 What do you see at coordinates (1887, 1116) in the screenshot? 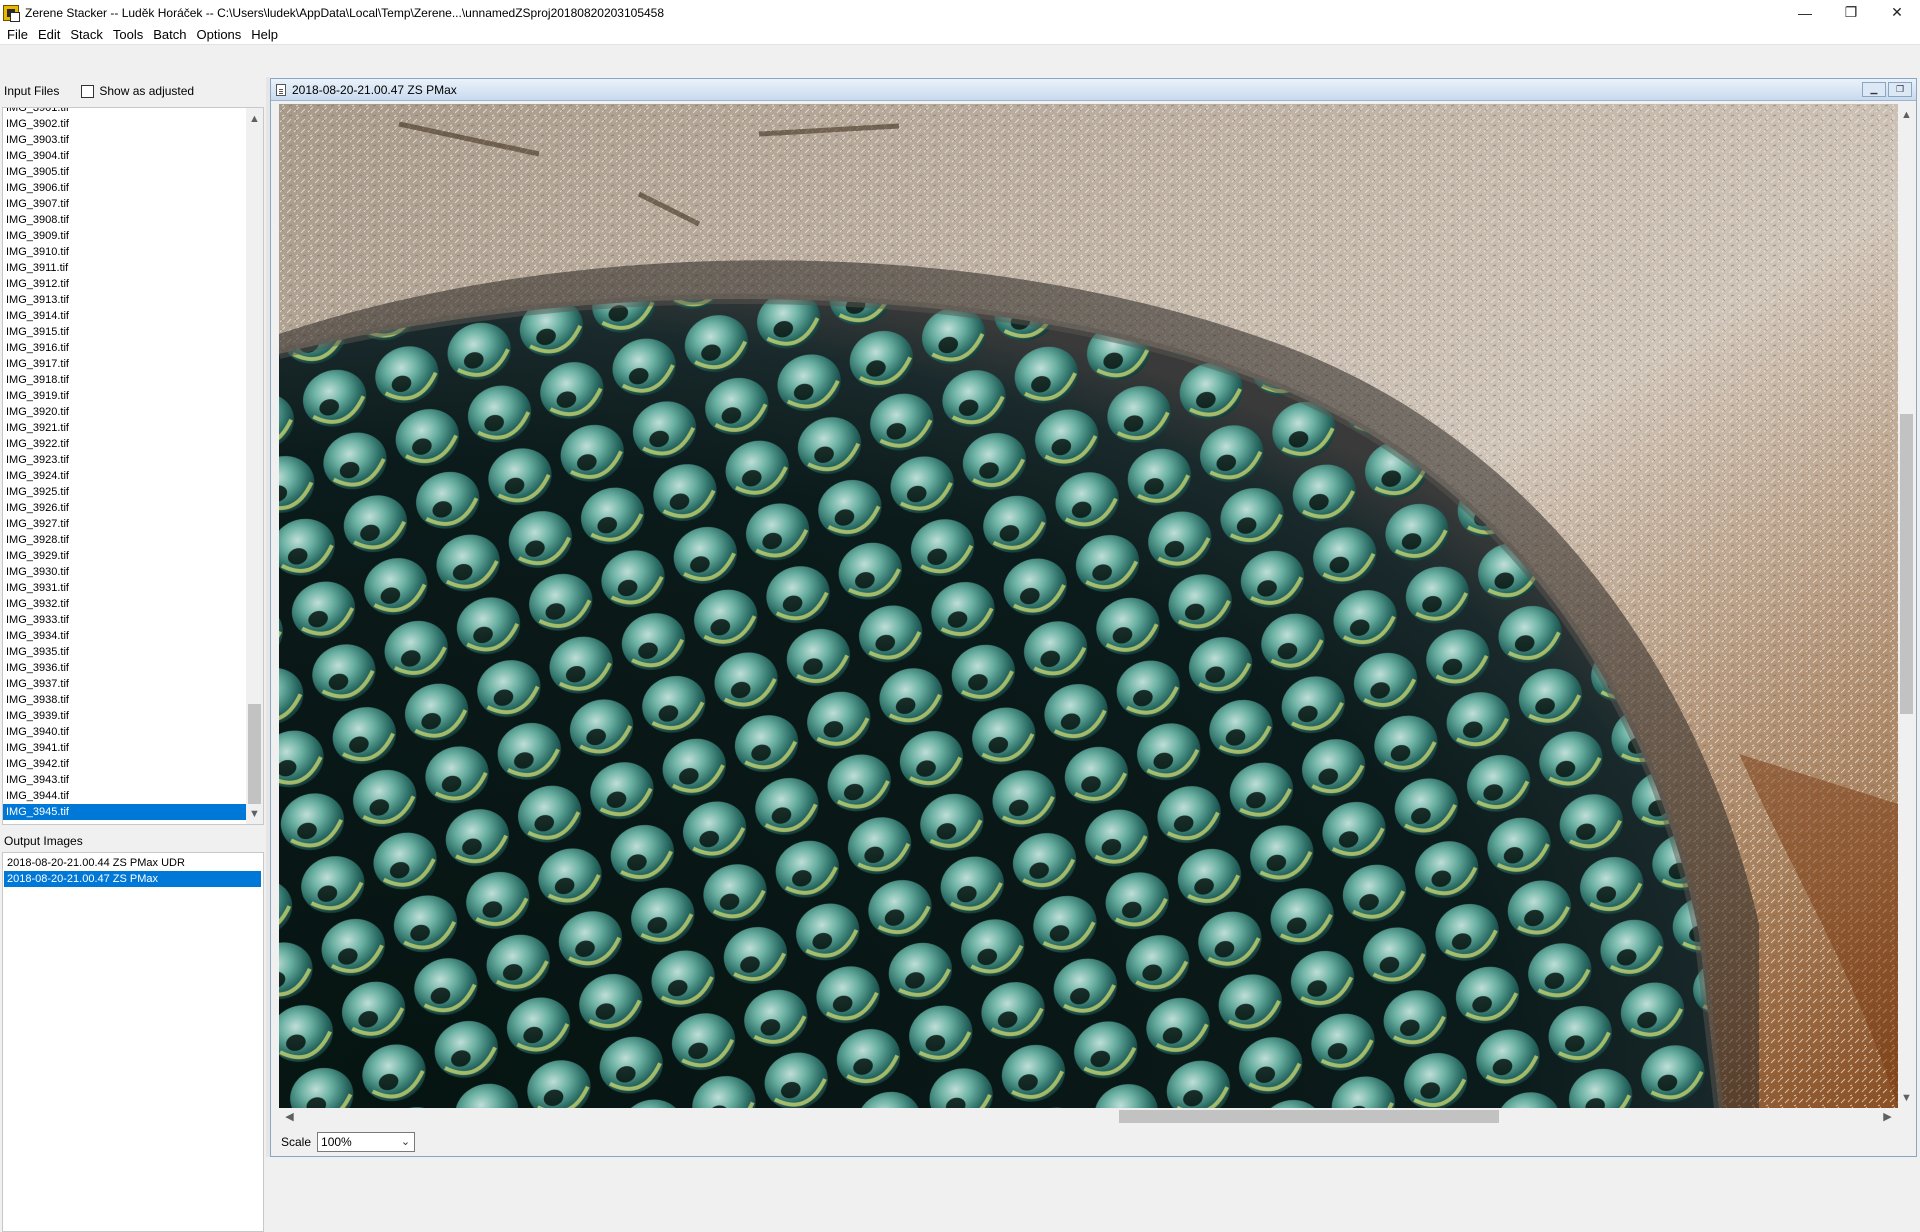
I see `scroll-right-icon: ▶` at bounding box center [1887, 1116].